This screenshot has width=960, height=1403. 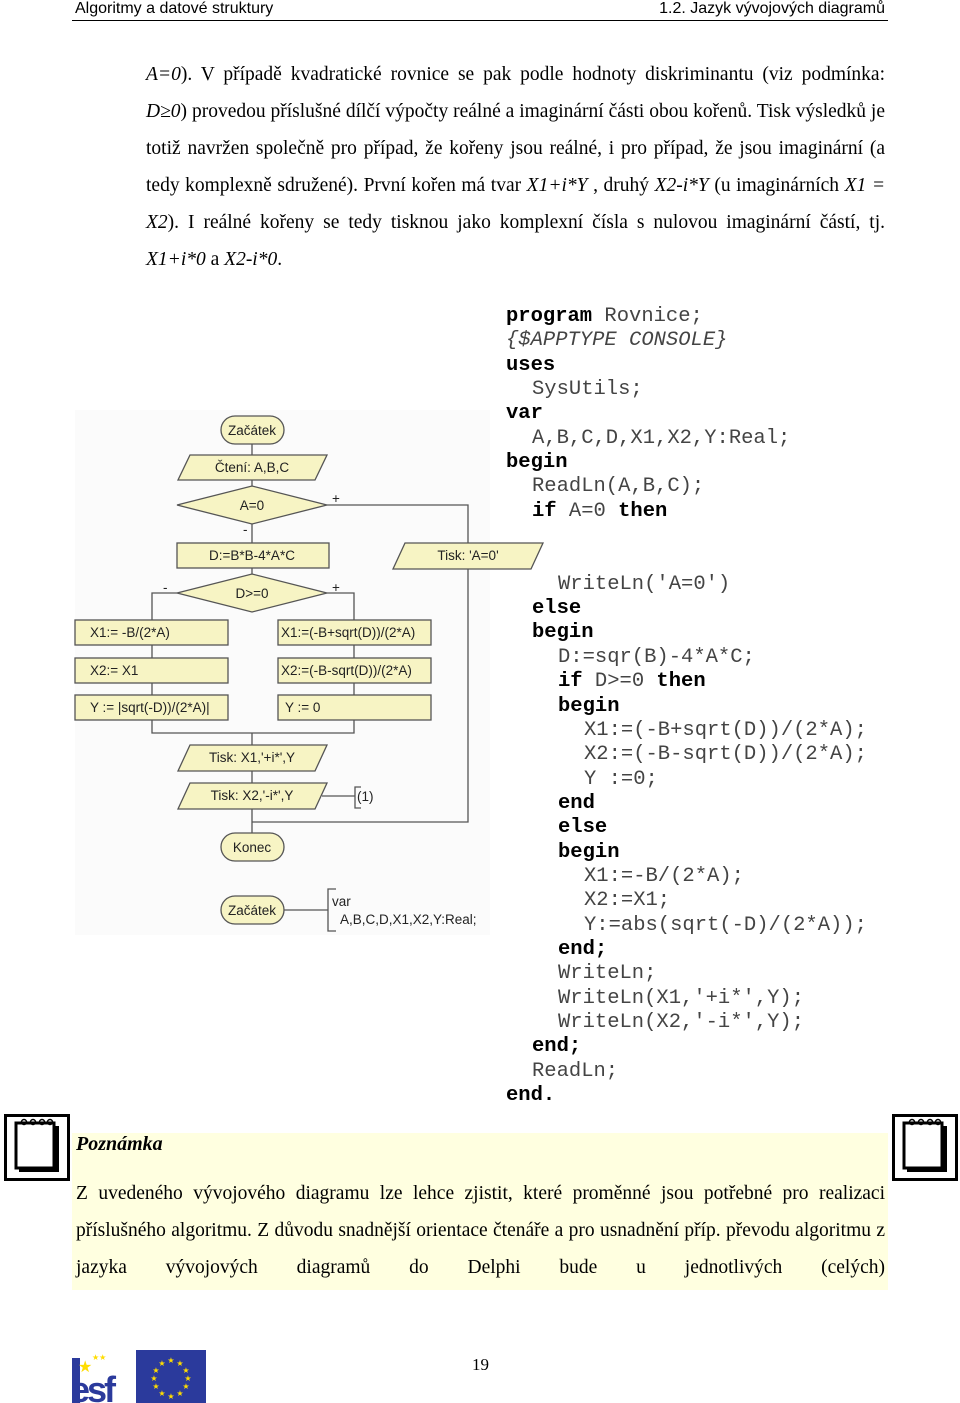 I want to click on print1-label: Tisk: X1,'+i*',Y, so click(x=252, y=757).